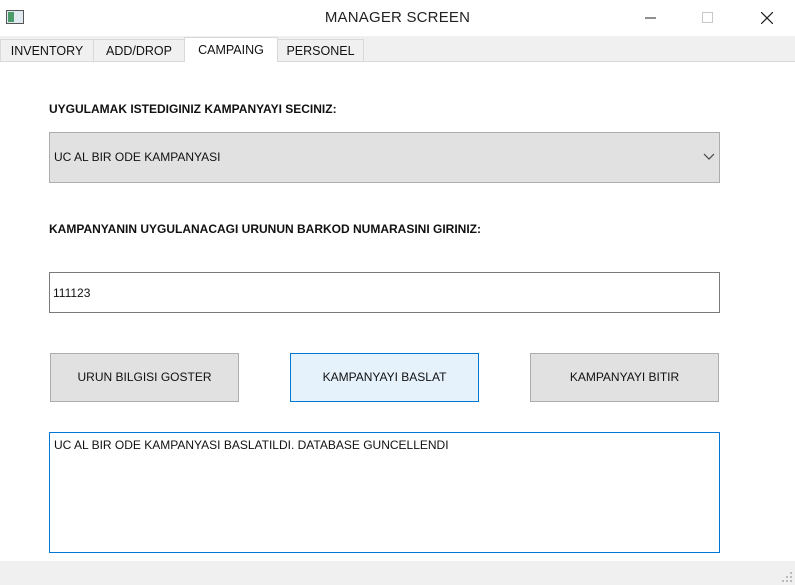 This screenshot has width=795, height=585. What do you see at coordinates (384, 157) in the screenshot?
I see `campaign-dropdown: UC AL BIR ODE KAMPANYASI` at bounding box center [384, 157].